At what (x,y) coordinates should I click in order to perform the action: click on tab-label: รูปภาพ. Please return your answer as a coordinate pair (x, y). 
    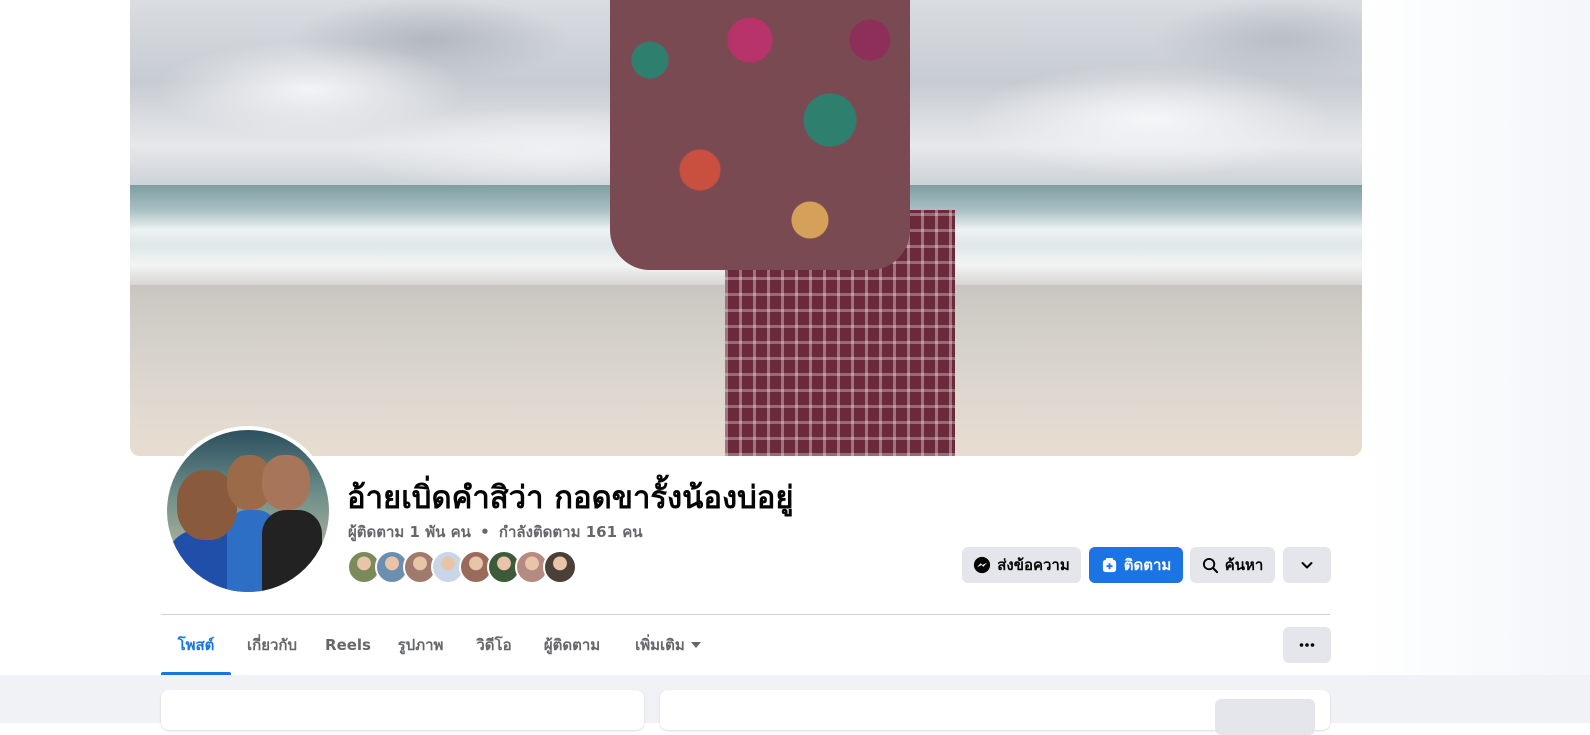
    Looking at the image, I should click on (420, 645).